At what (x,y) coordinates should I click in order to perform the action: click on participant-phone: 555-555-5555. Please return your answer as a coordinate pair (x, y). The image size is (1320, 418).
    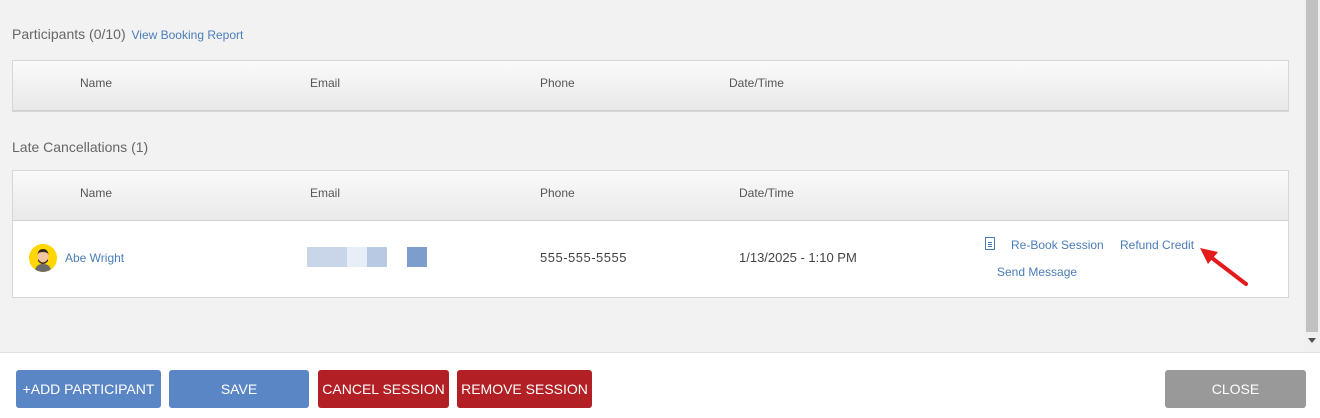
    Looking at the image, I should click on (583, 257).